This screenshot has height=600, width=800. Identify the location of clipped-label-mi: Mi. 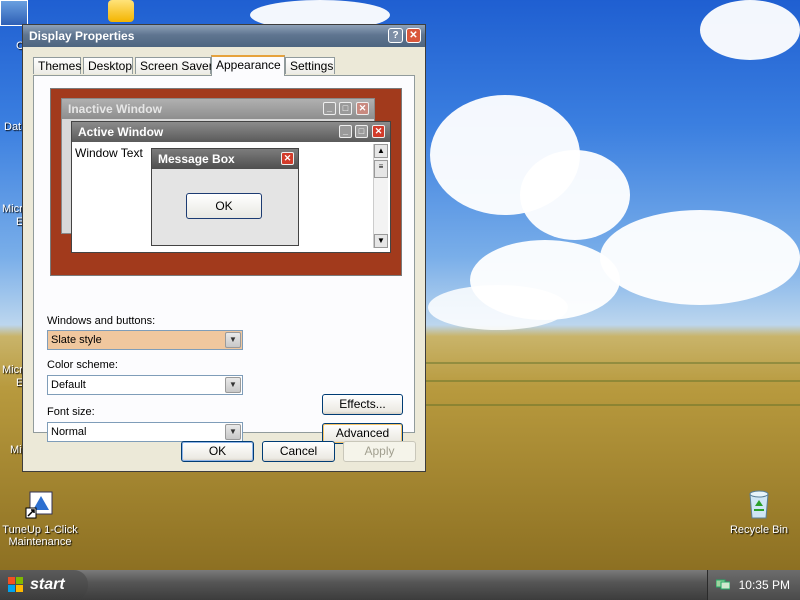
(16, 450).